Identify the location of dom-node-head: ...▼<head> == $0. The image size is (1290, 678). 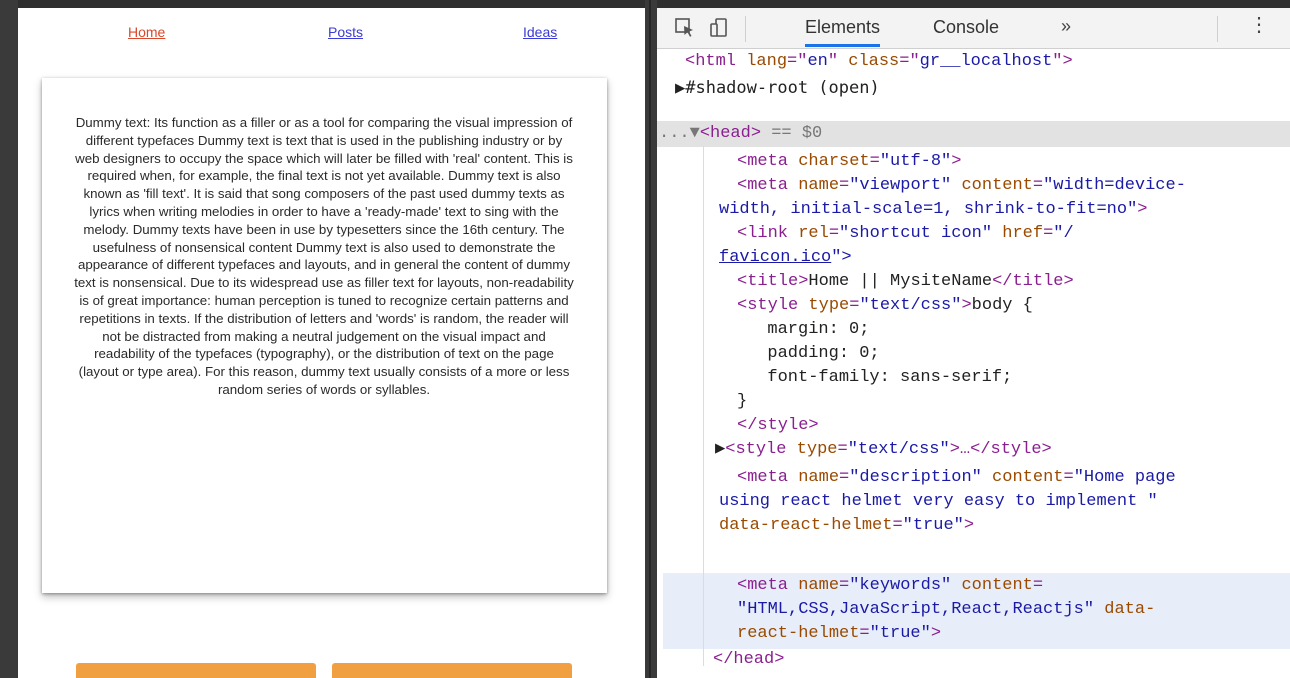
(740, 134).